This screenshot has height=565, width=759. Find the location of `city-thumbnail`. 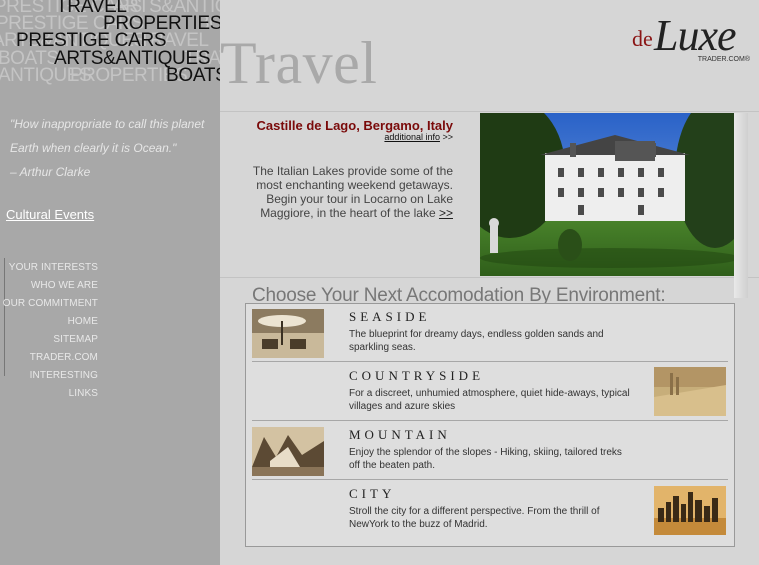

city-thumbnail is located at coordinates (690, 510).